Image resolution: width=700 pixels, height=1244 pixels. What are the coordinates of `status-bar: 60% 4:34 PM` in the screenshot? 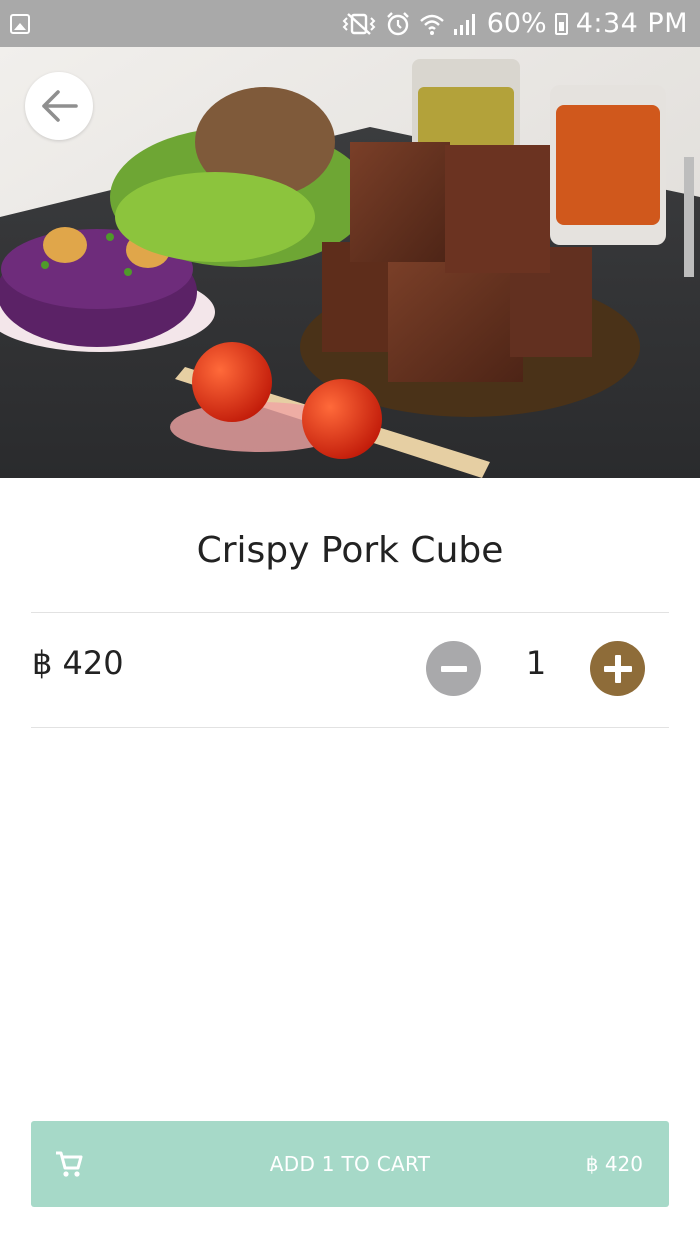 It's located at (350, 23).